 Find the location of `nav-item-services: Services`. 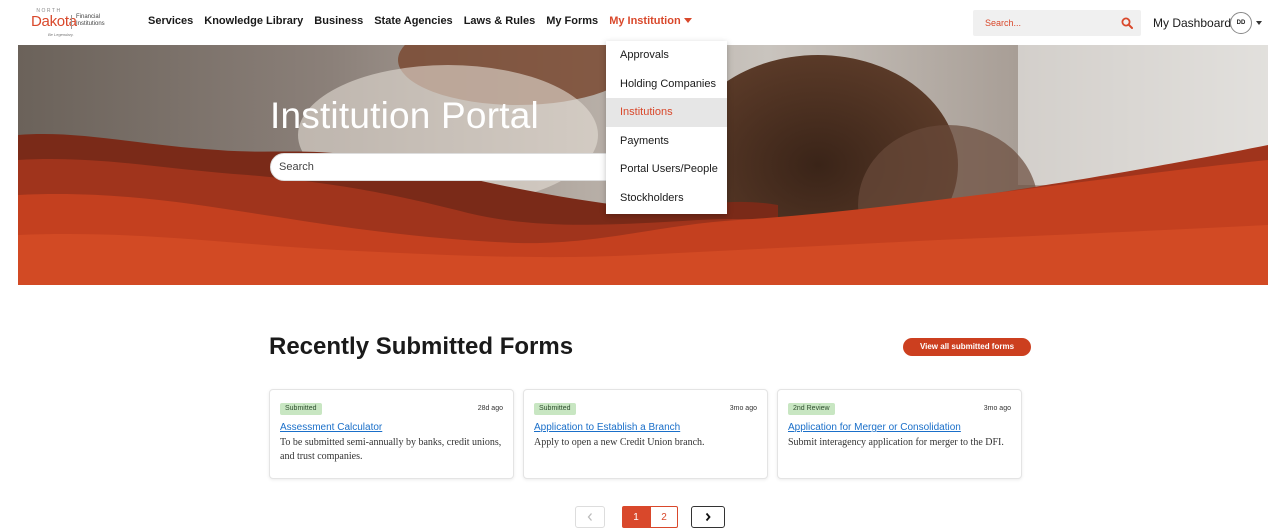

nav-item-services: Services is located at coordinates (170, 21).